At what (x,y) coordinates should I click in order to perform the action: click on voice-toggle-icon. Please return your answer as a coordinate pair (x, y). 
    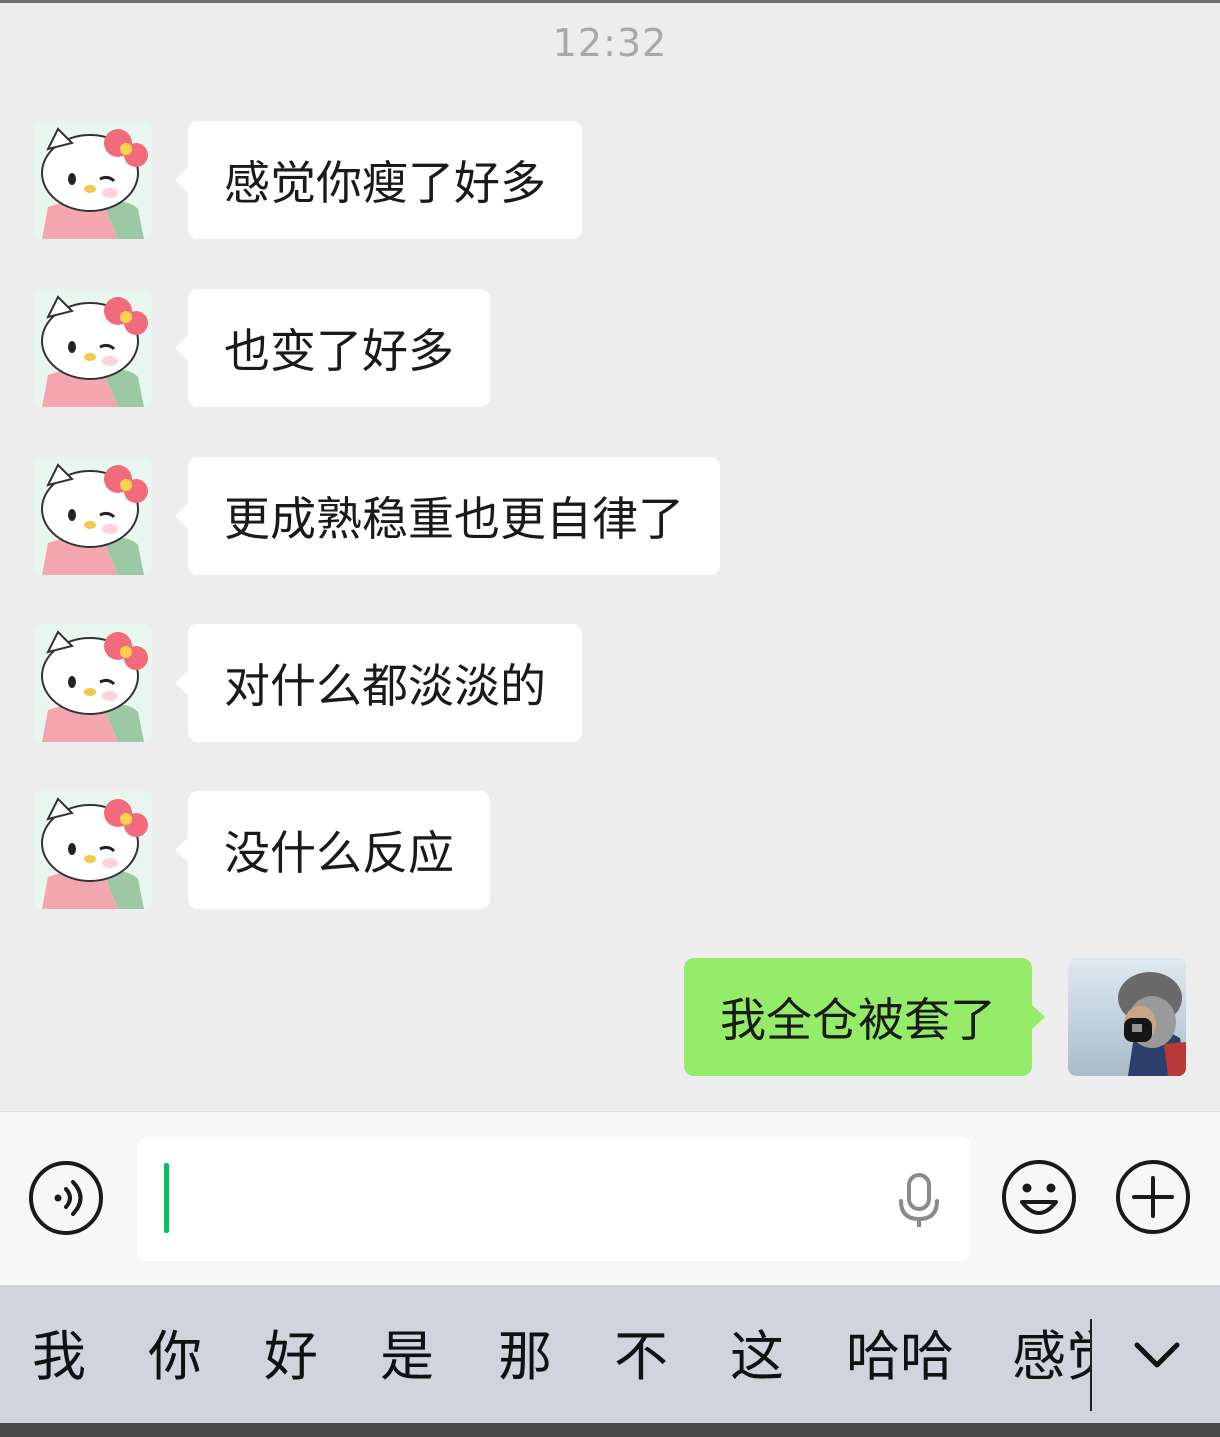
    Looking at the image, I should click on (66, 1198).